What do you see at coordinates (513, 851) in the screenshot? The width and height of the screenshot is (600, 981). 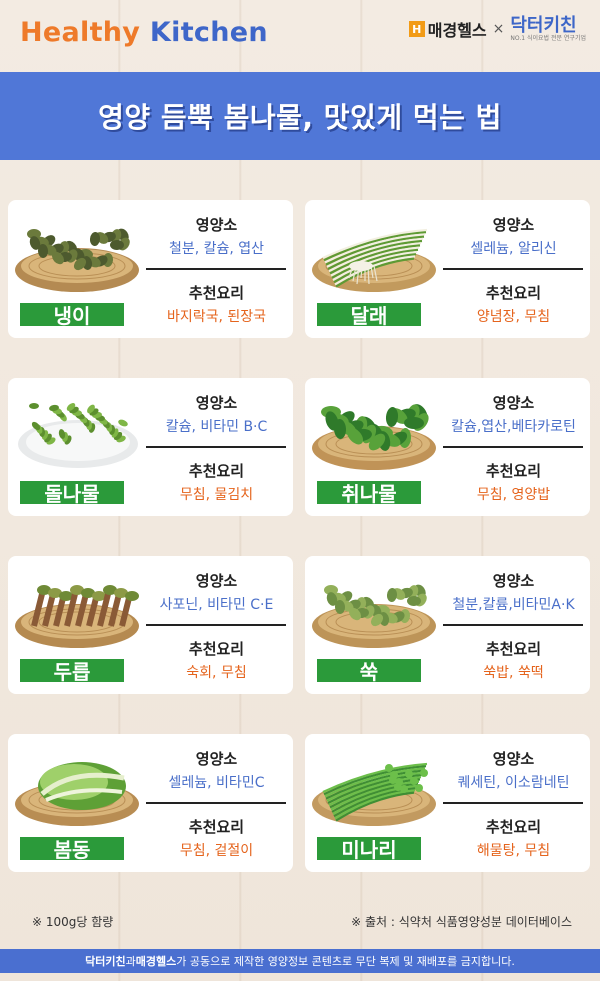 I see `dish-values: 해물탕, 무침` at bounding box center [513, 851].